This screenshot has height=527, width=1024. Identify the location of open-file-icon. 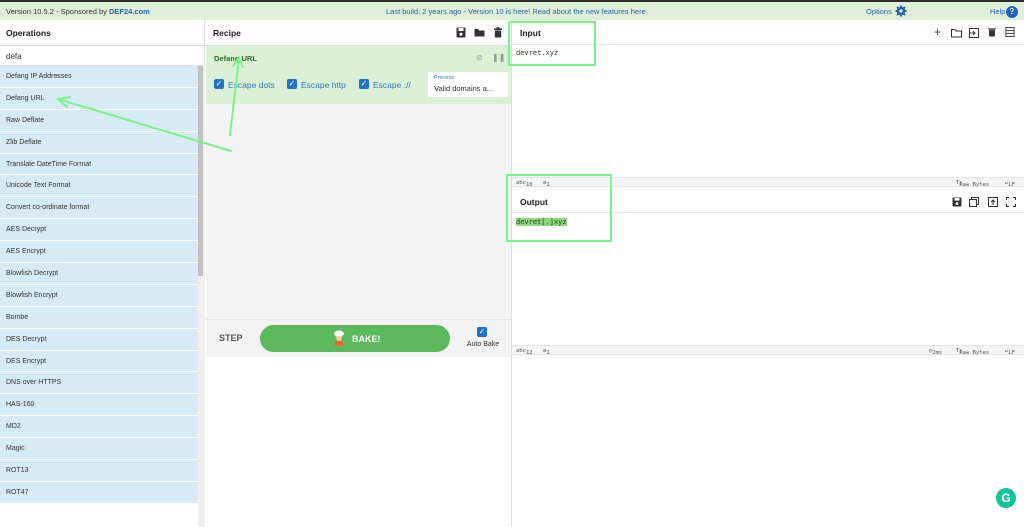
(974, 33).